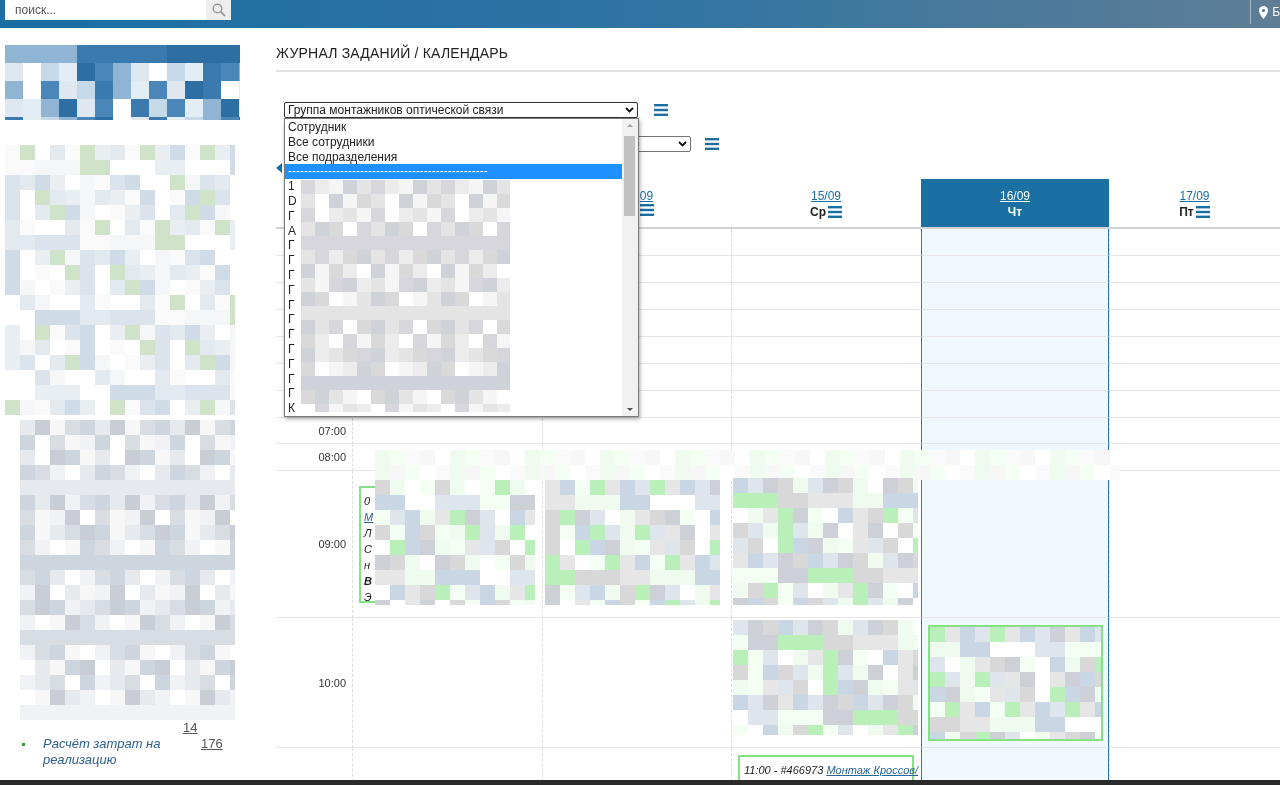 This screenshot has height=785, width=1280. I want to click on menu-link: Расчёт затрат на реализацию, so click(113, 752).